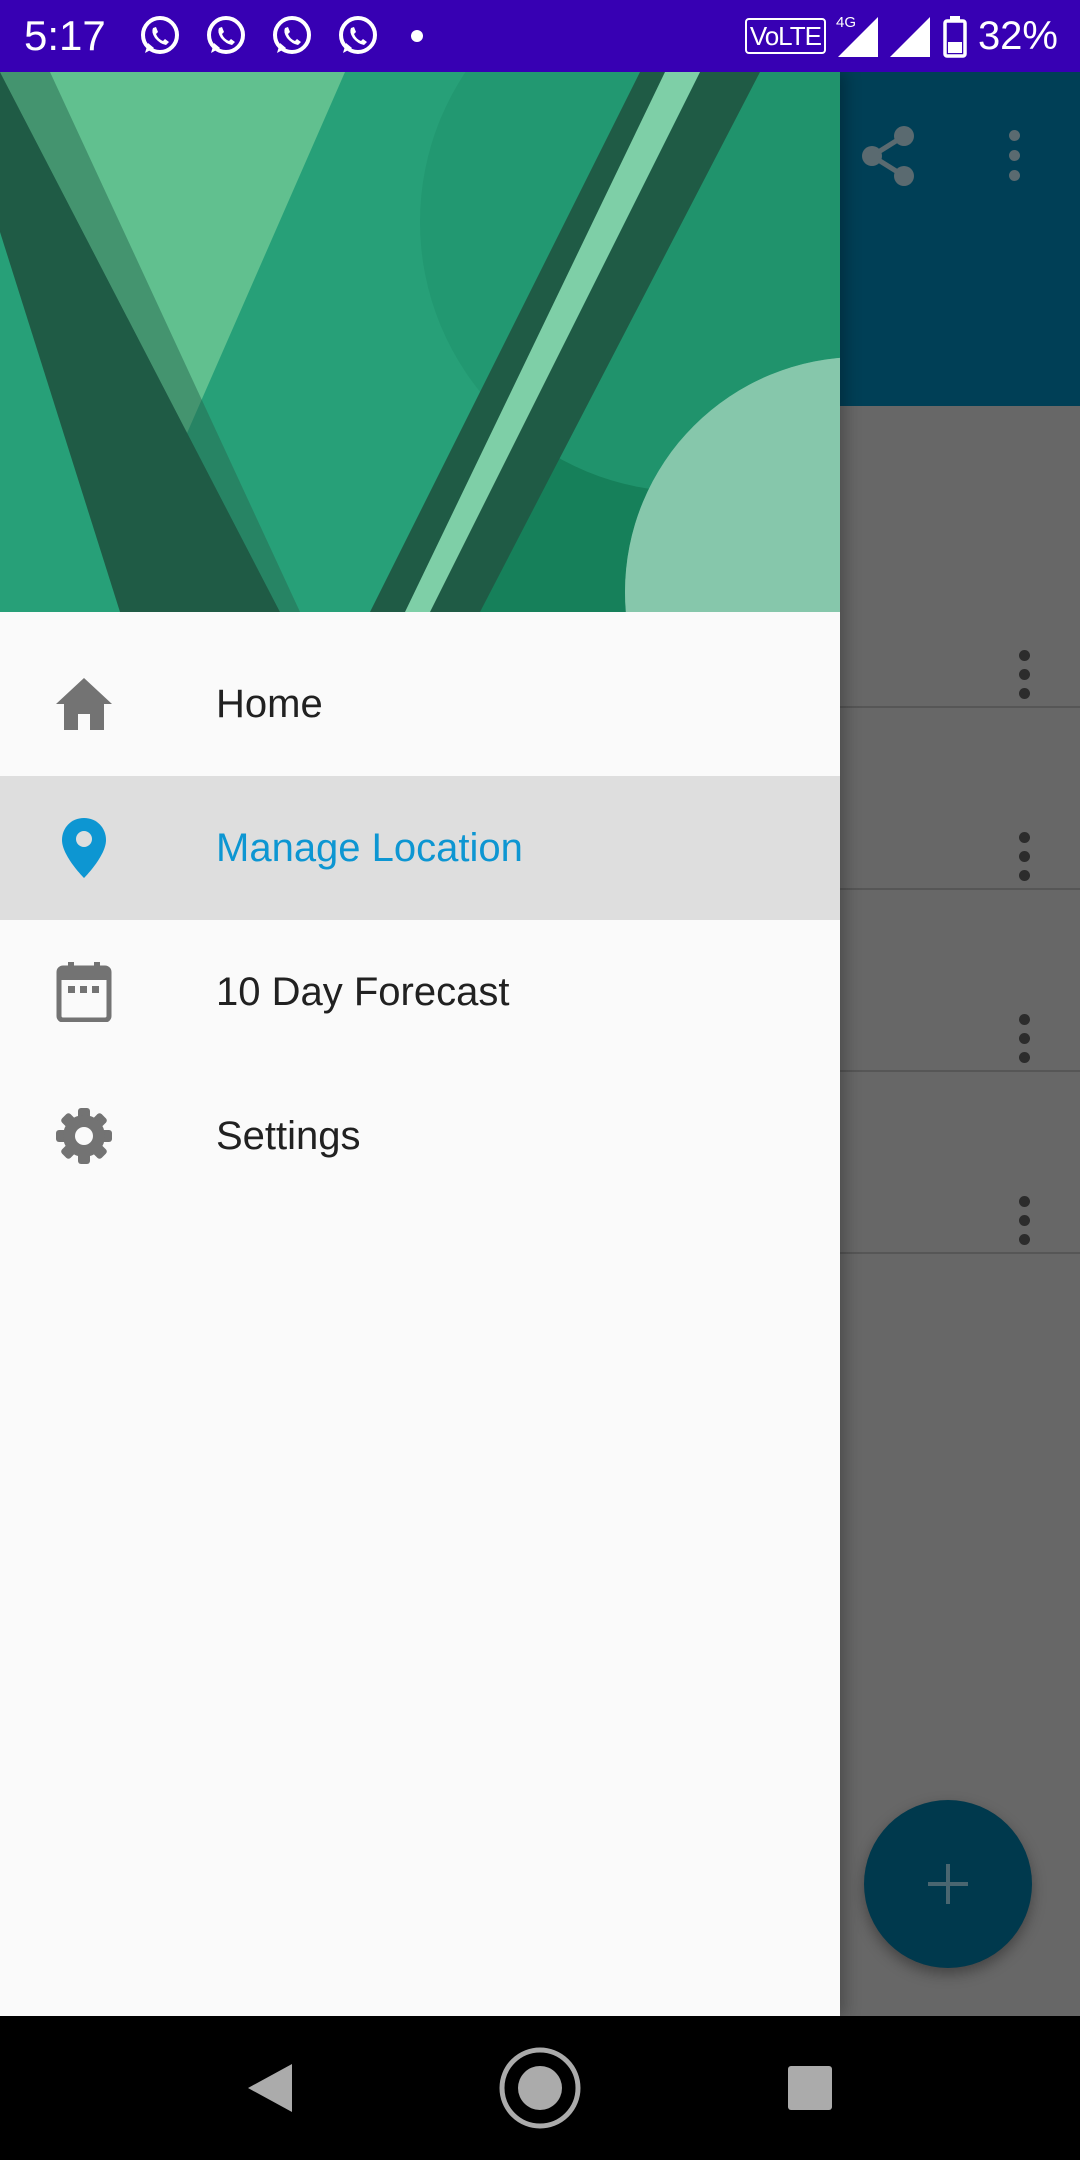 This screenshot has height=2160, width=1080. I want to click on status-bar: 5:17 VoLTE 4G 32%, so click(540, 36).